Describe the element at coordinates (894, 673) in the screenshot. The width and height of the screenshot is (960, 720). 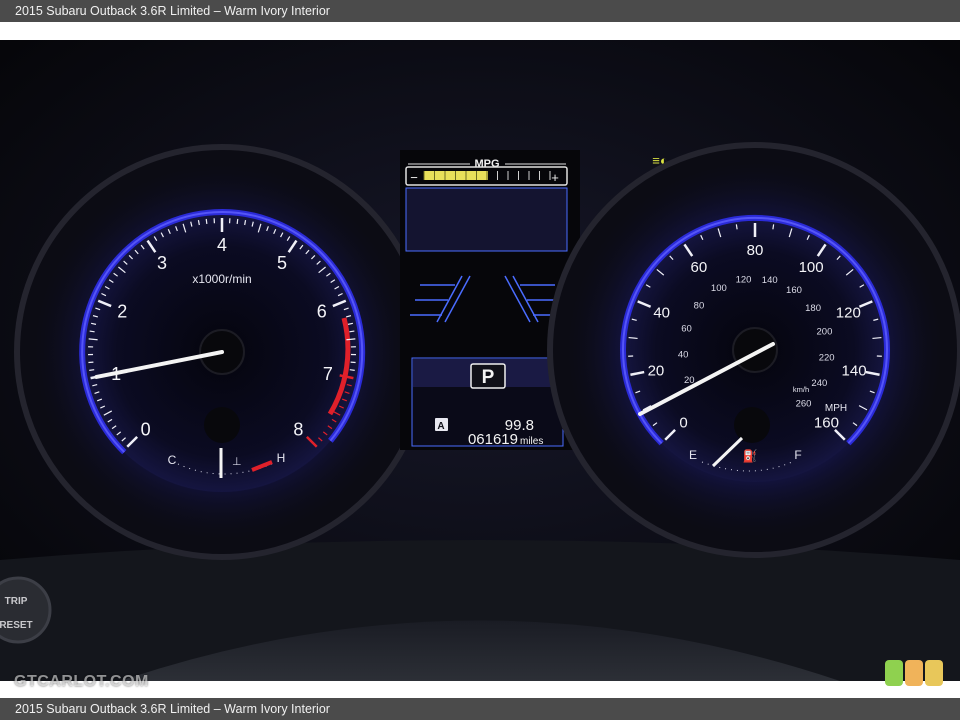
I see `logo-block-green` at that location.